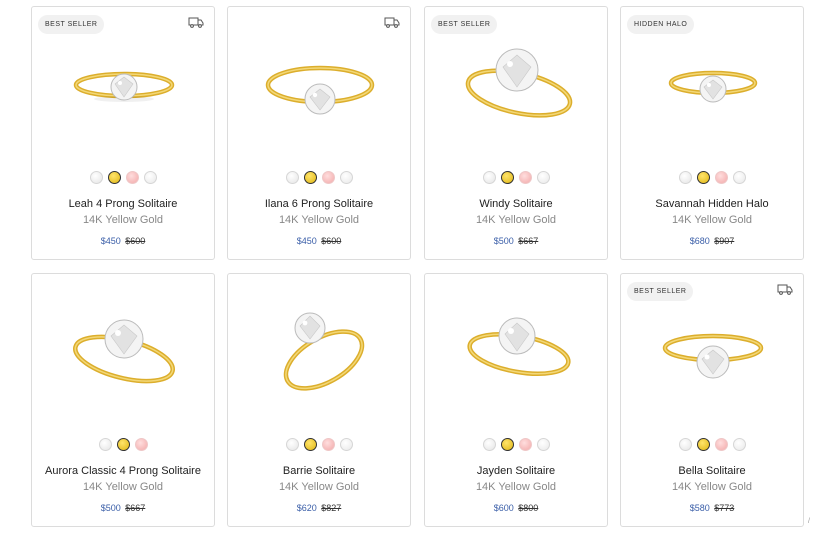 The image size is (814, 535). I want to click on sale-price: $580, so click(699, 508).